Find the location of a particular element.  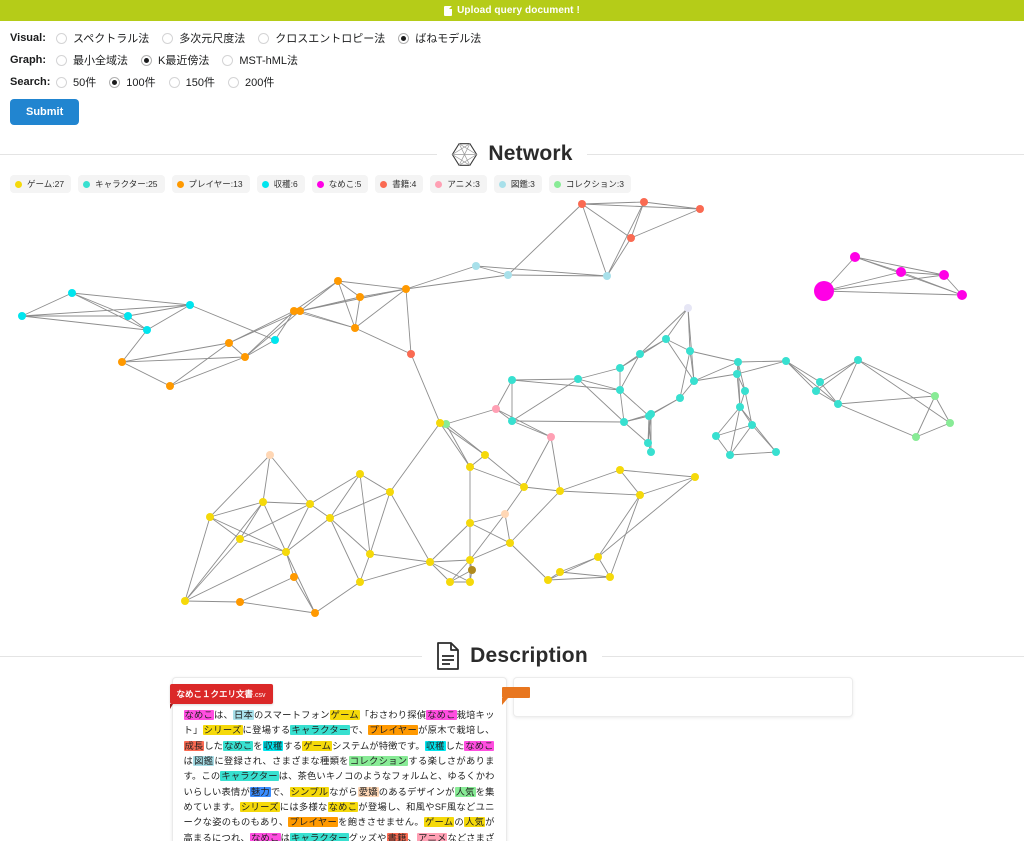

visual-option-spring-model: ばねモデル法 is located at coordinates (439, 38).